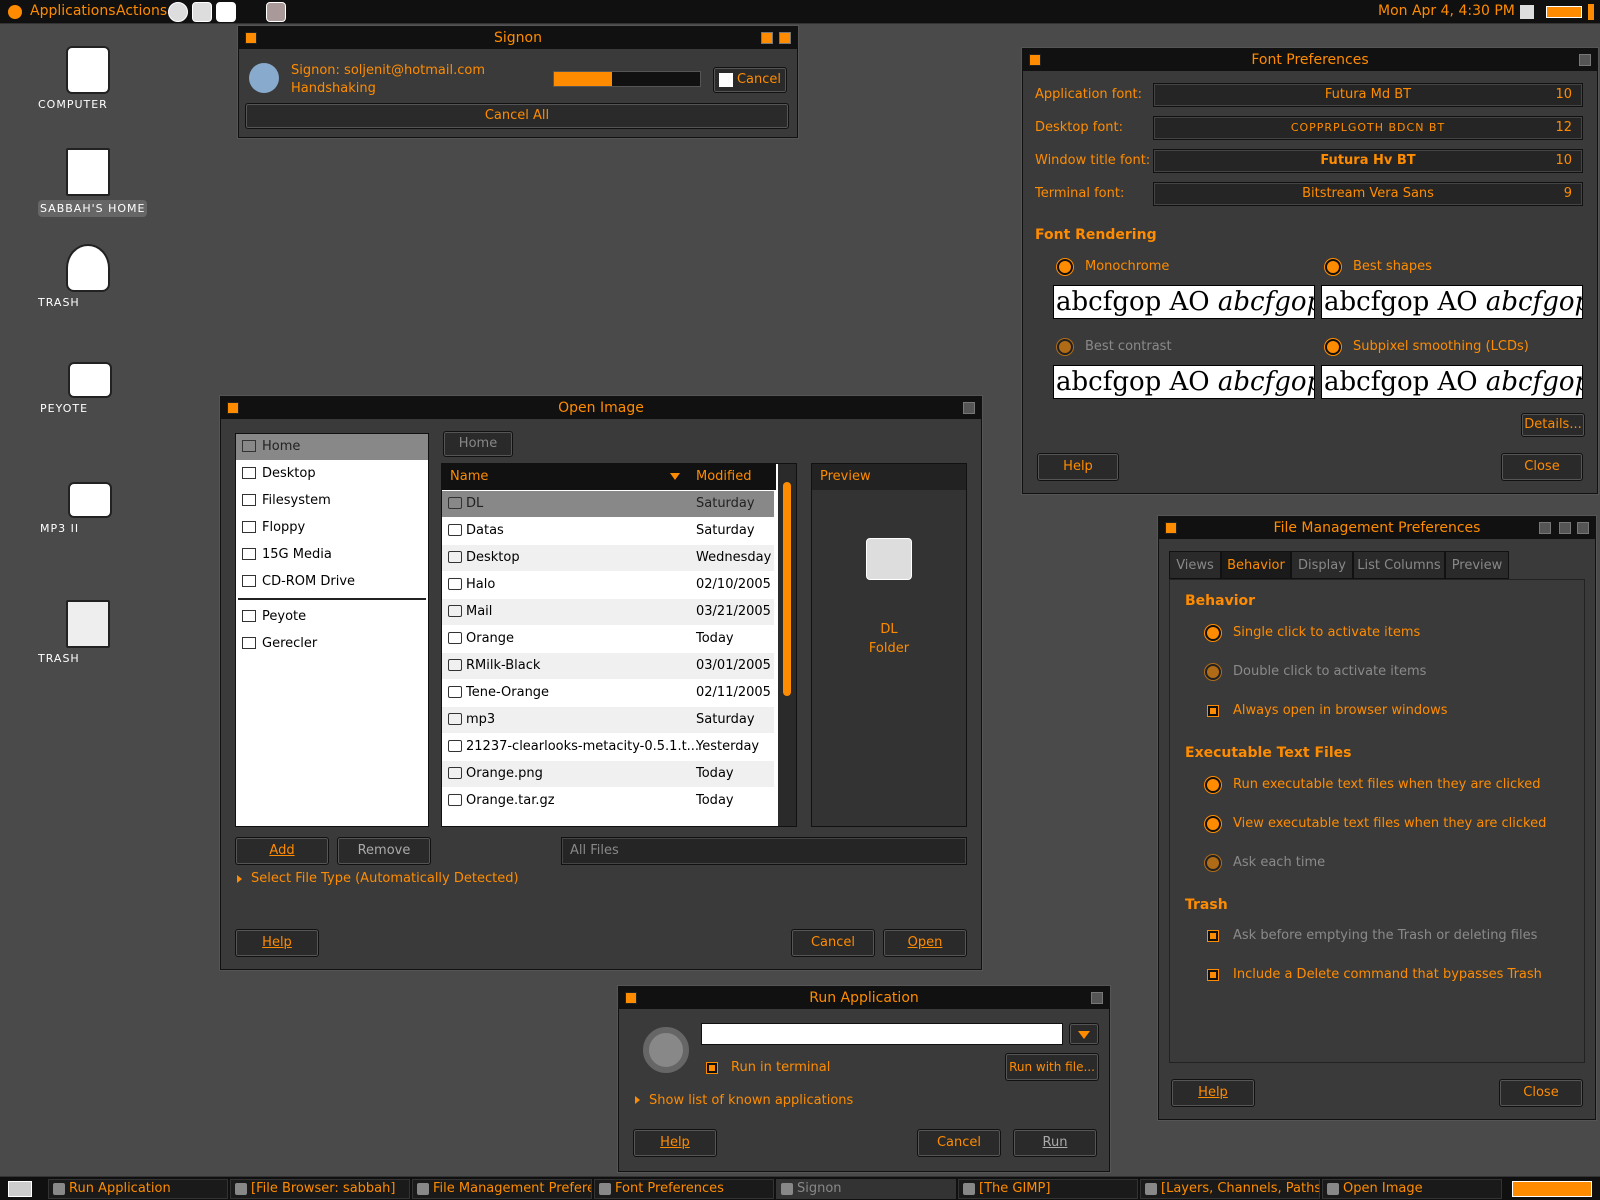 This screenshot has height=1200, width=1600. What do you see at coordinates (1527, 12) in the screenshot?
I see `volume-icon` at bounding box center [1527, 12].